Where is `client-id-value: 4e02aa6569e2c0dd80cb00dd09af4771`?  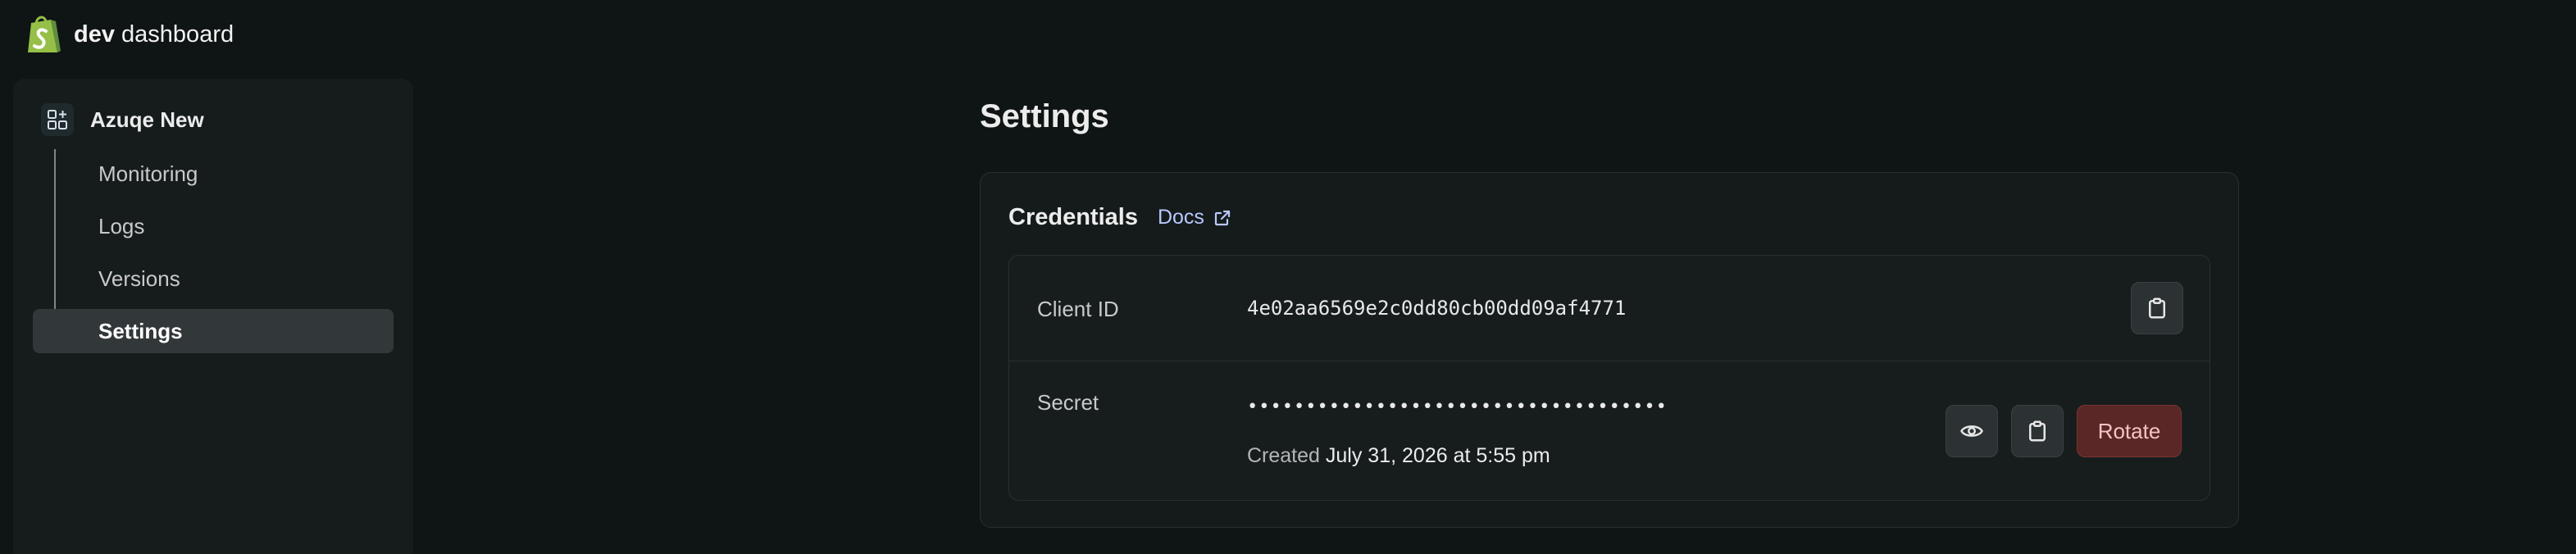 client-id-value: 4e02aa6569e2c0dd80cb00dd09af4771 is located at coordinates (1437, 308).